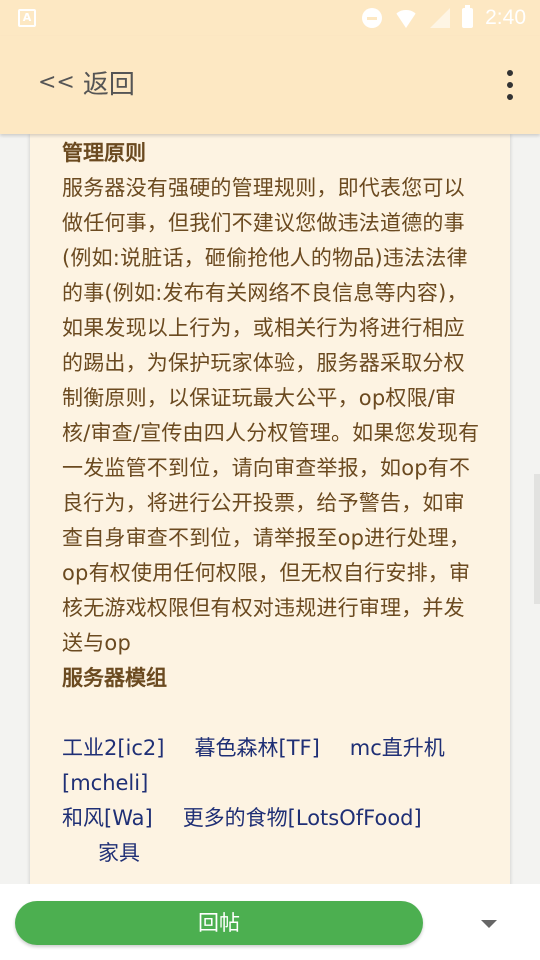 The width and height of the screenshot is (540, 960). What do you see at coordinates (505, 17) in the screenshot?
I see `clock: 2:40` at bounding box center [505, 17].